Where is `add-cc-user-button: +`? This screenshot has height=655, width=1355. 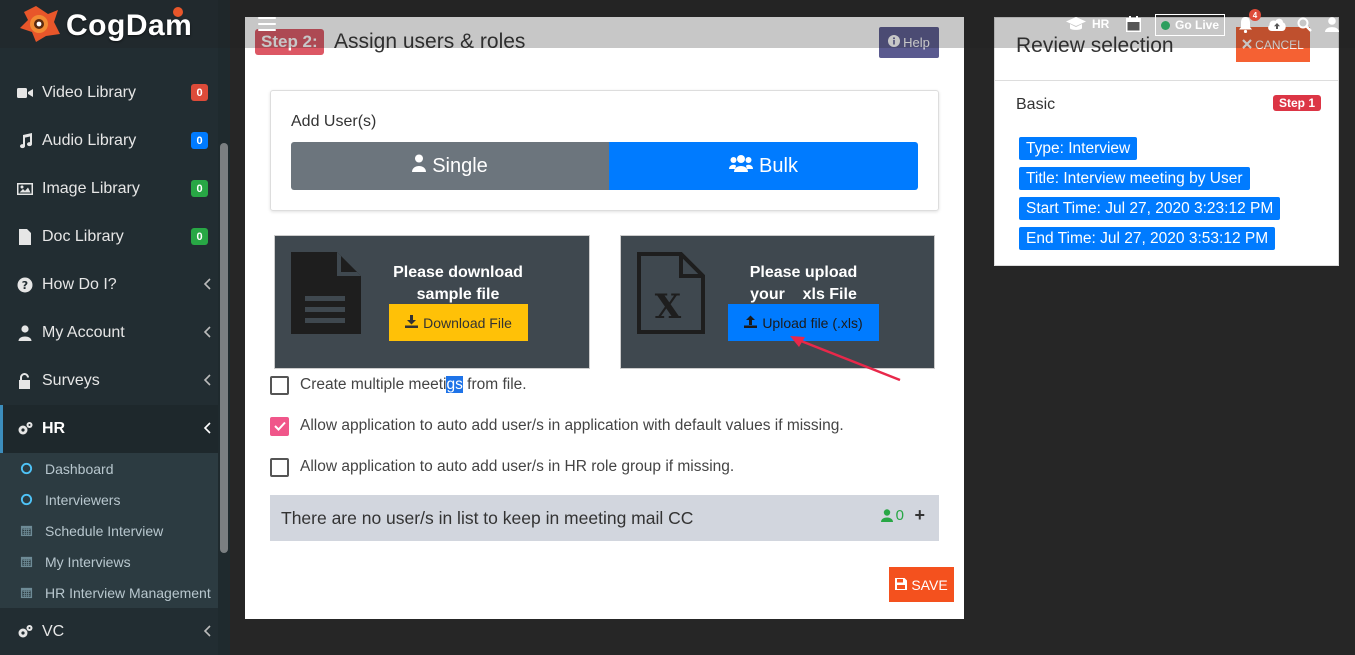
add-cc-user-button: + is located at coordinates (919, 515).